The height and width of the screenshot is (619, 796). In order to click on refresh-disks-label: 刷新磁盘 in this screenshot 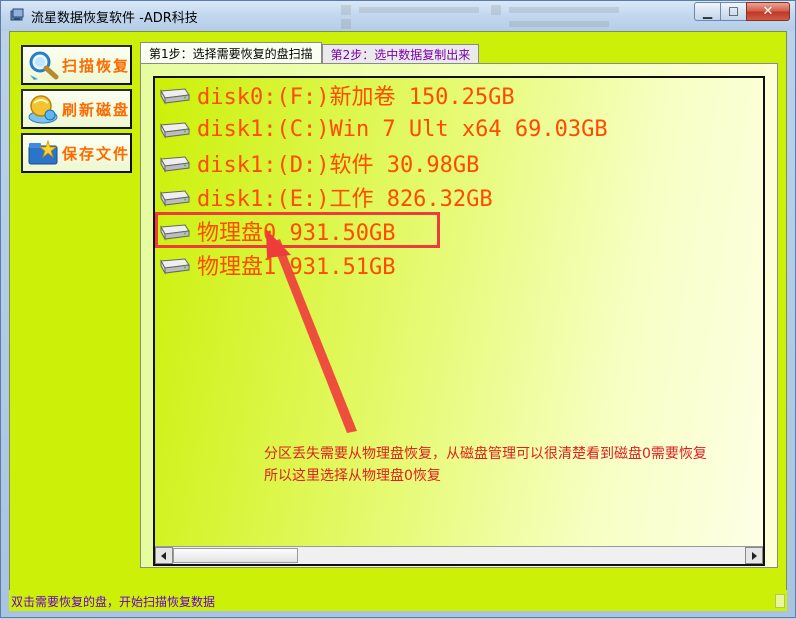, I will do `click(96, 109)`.